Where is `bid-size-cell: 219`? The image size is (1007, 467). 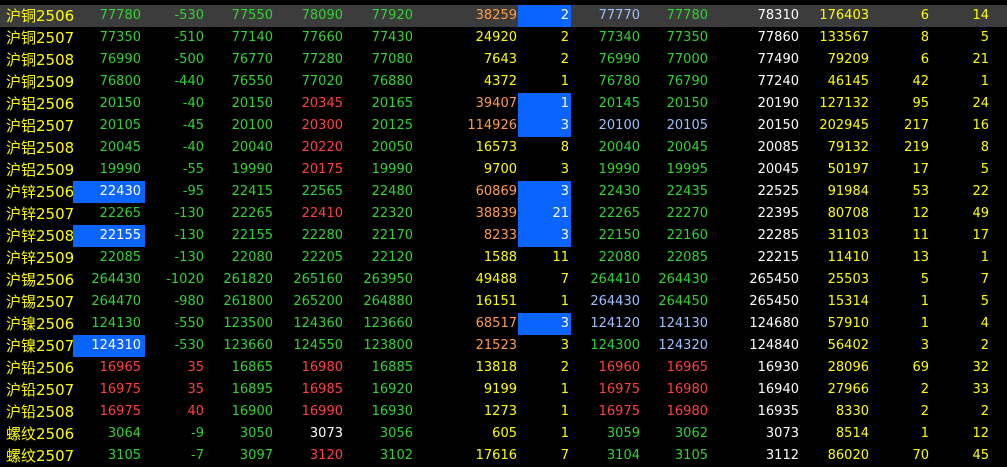
bid-size-cell: 219 is located at coordinates (916, 147).